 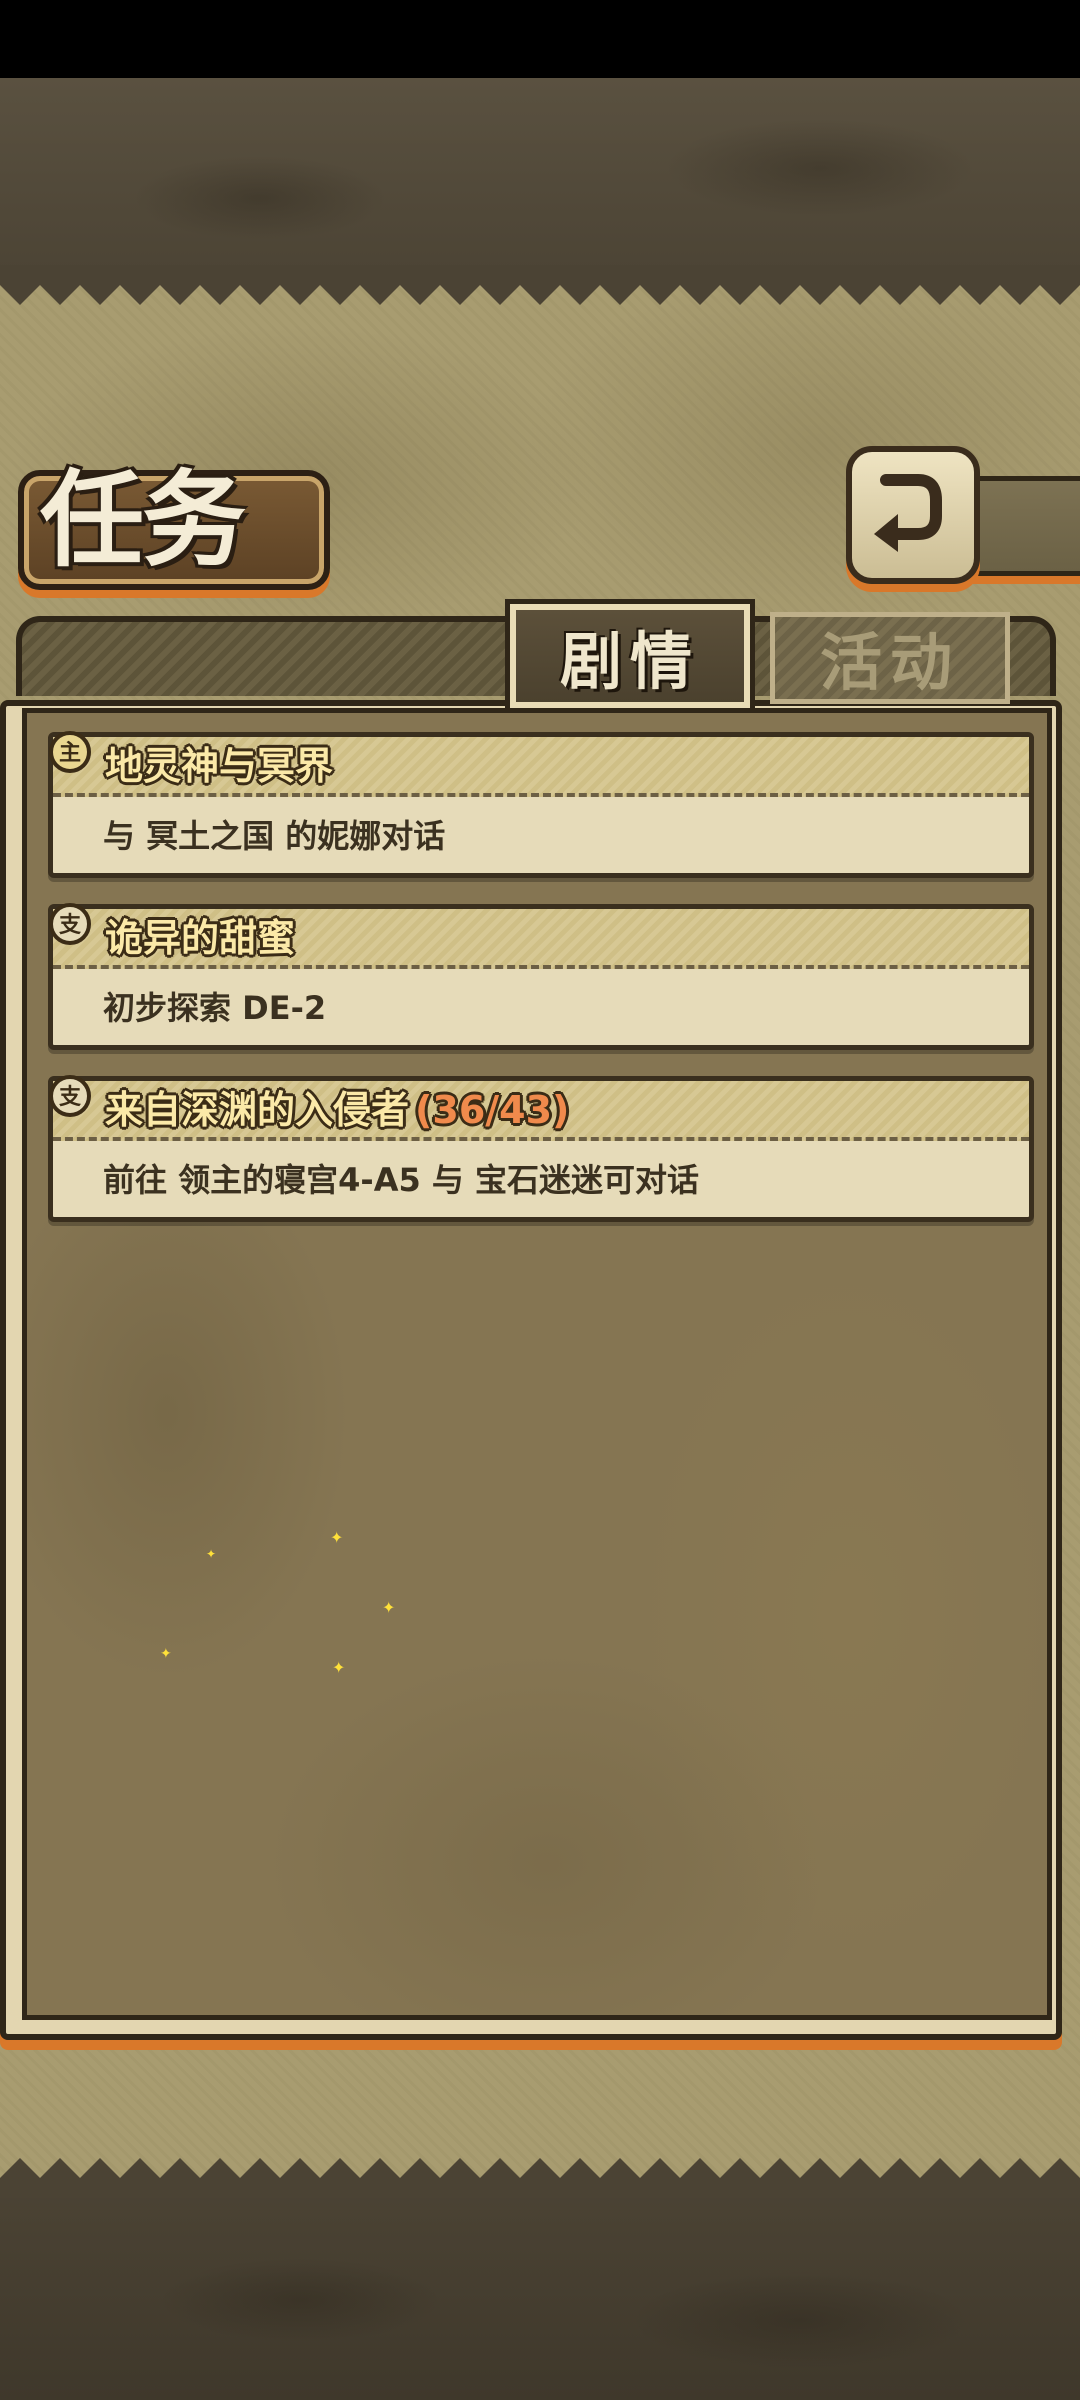 I want to click on back-button, so click(x=913, y=515).